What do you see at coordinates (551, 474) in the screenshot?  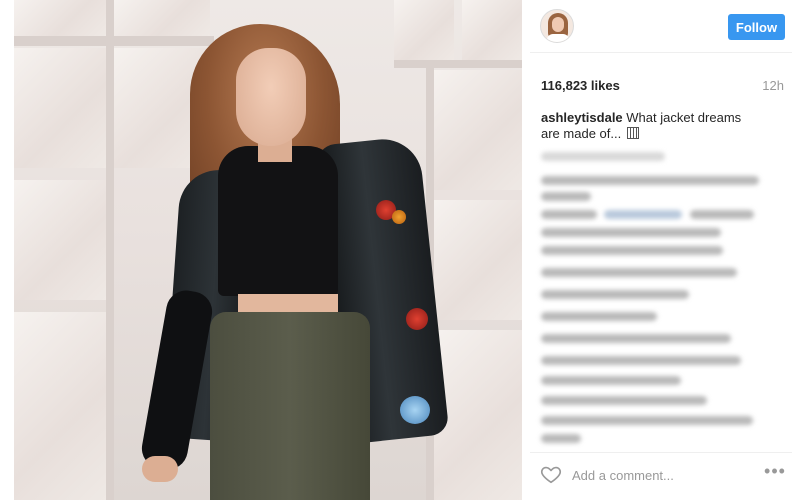 I see `heart-icon` at bounding box center [551, 474].